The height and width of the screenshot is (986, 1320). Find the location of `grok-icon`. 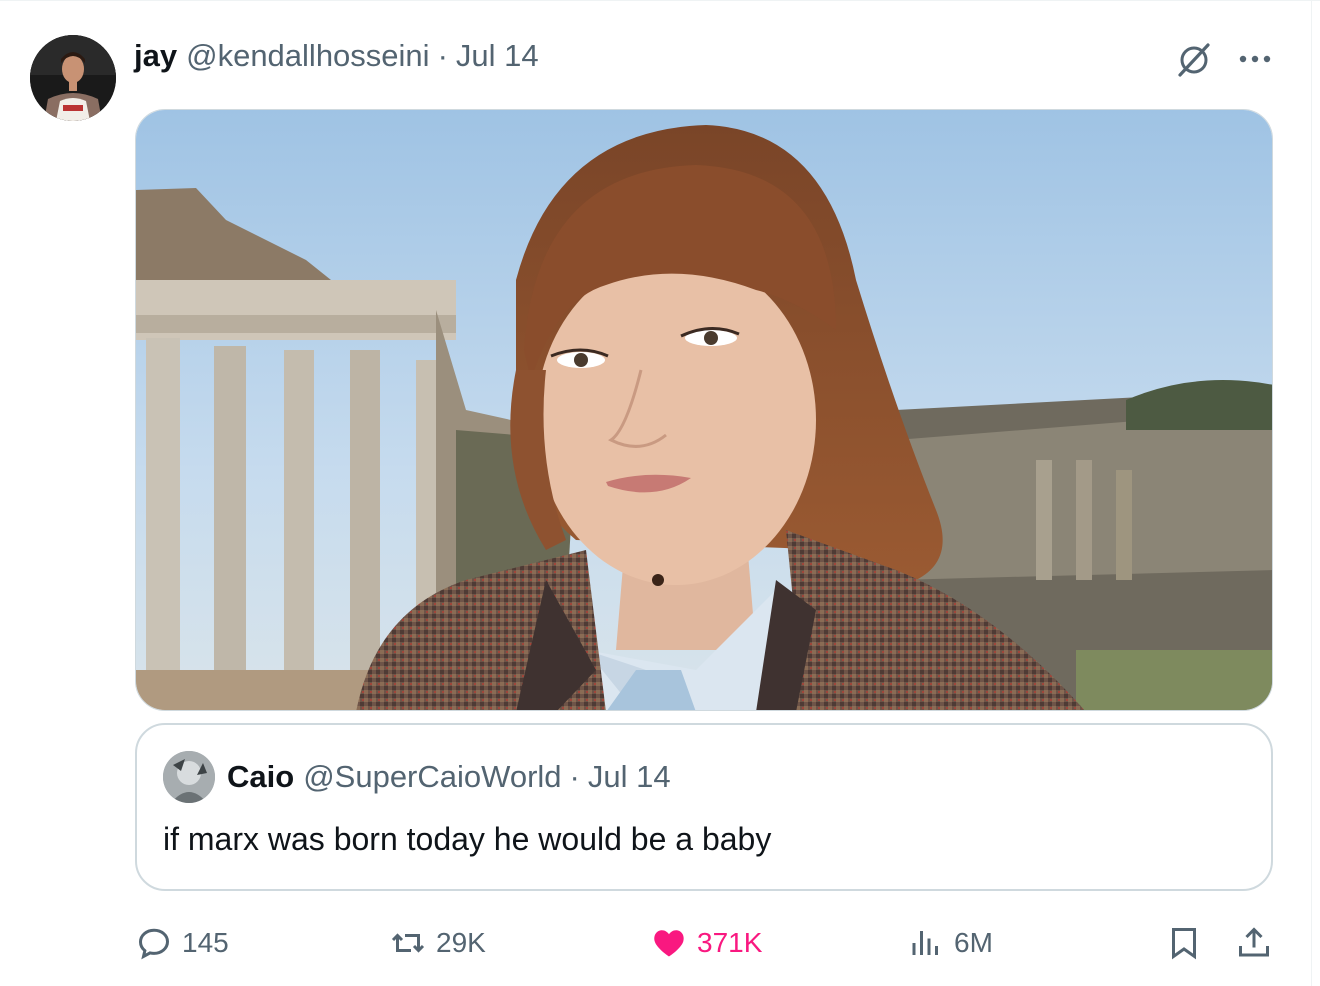

grok-icon is located at coordinates (1194, 59).